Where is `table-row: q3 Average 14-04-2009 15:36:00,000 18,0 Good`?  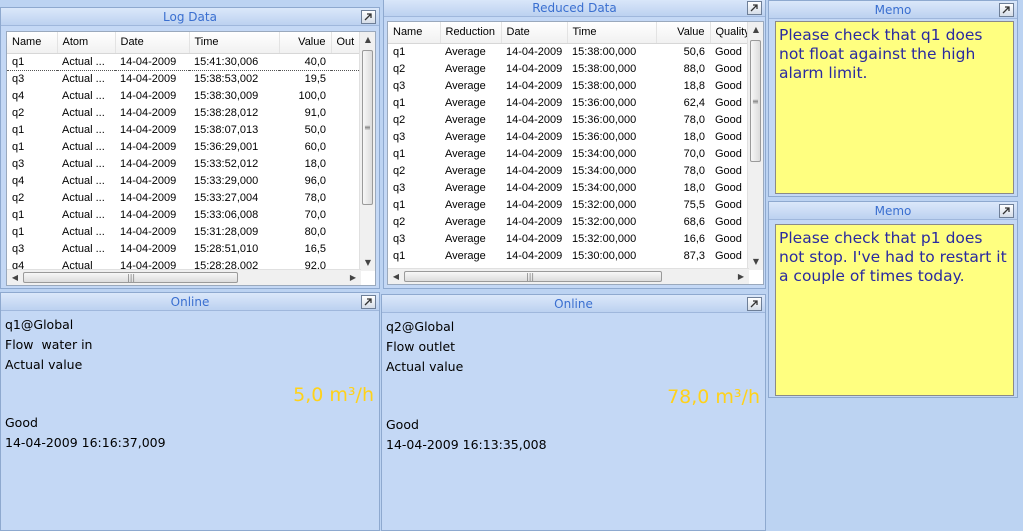 table-row: q3 Average 14-04-2009 15:36:00,000 18,0 Good is located at coordinates (568, 136).